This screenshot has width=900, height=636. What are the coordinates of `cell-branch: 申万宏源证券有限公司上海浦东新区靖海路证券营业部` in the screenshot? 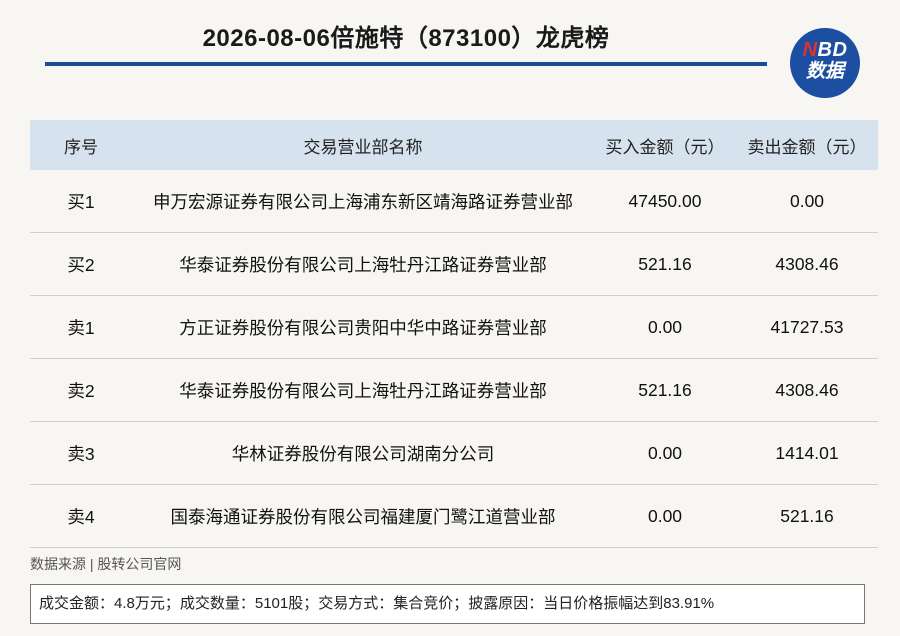 It's located at (363, 201).